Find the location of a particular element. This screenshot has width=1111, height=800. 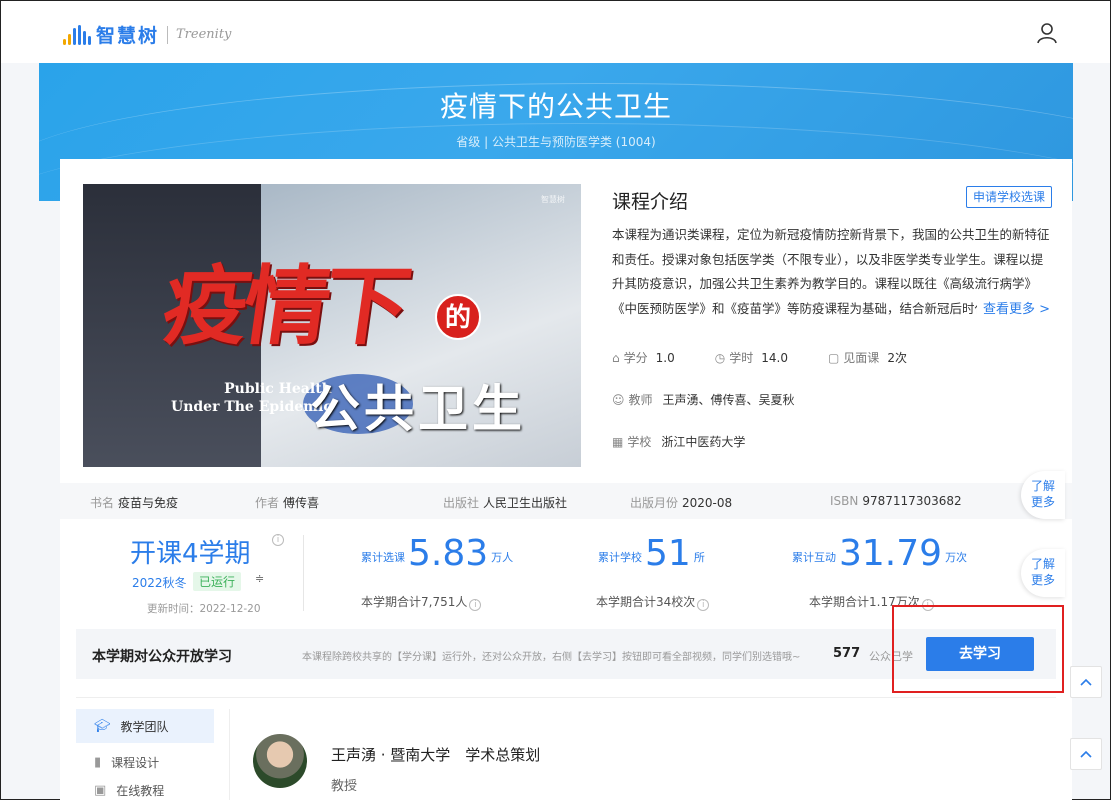

logo-text: 智慧树 is located at coordinates (128, 36).